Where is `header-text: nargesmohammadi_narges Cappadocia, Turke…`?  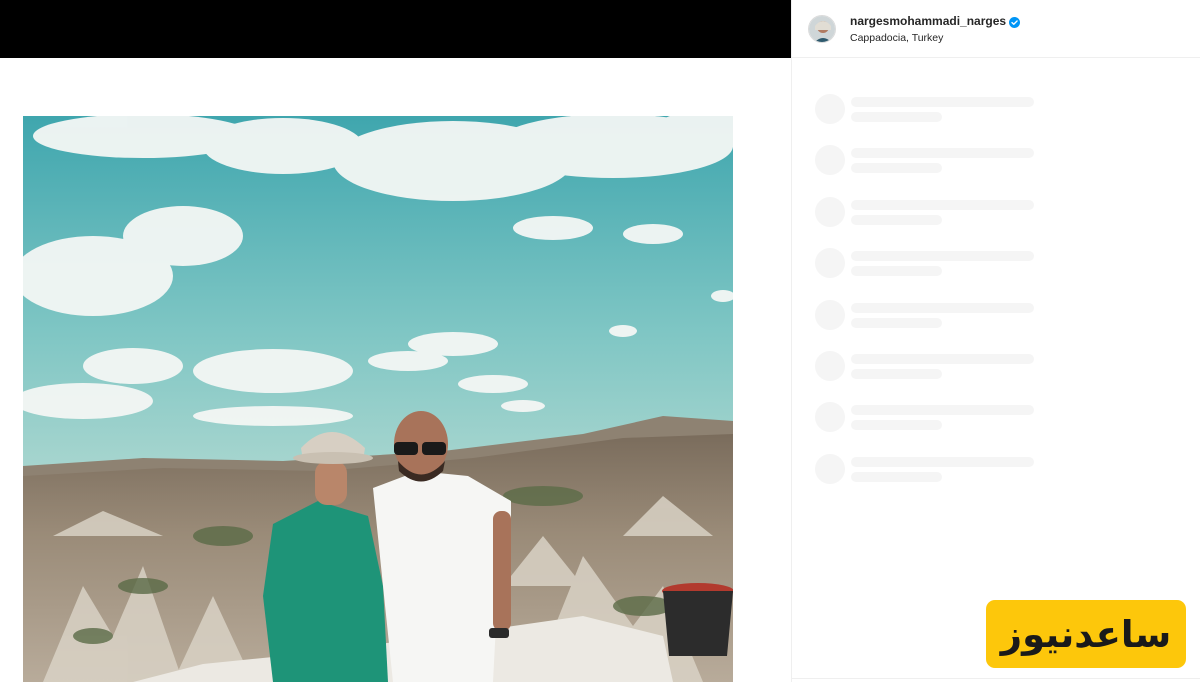
header-text: nargesmohammadi_narges Cappadocia, Turke… is located at coordinates (935, 29).